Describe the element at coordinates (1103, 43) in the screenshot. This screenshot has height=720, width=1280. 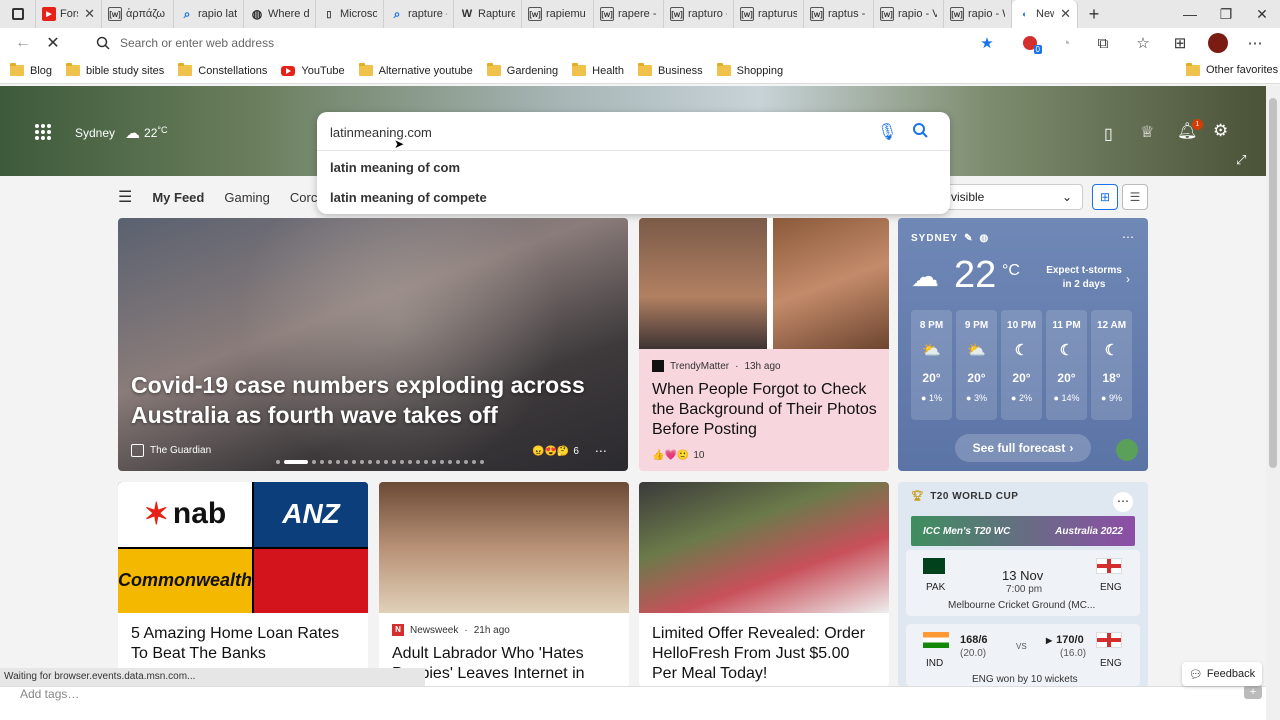
I see `extensions-puzzle-icon: ⧉` at that location.